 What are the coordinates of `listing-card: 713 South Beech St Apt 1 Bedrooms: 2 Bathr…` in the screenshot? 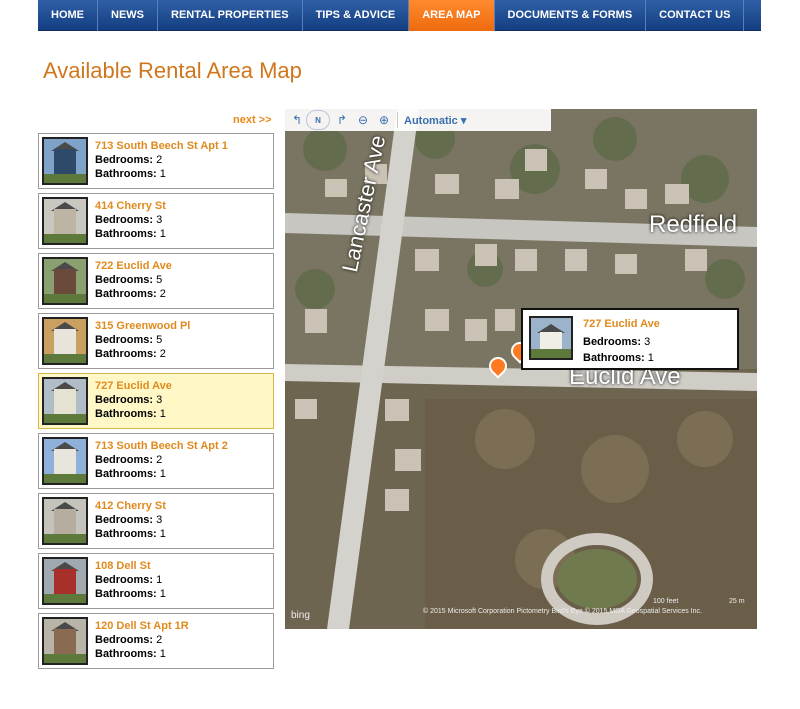 It's located at (156, 161).